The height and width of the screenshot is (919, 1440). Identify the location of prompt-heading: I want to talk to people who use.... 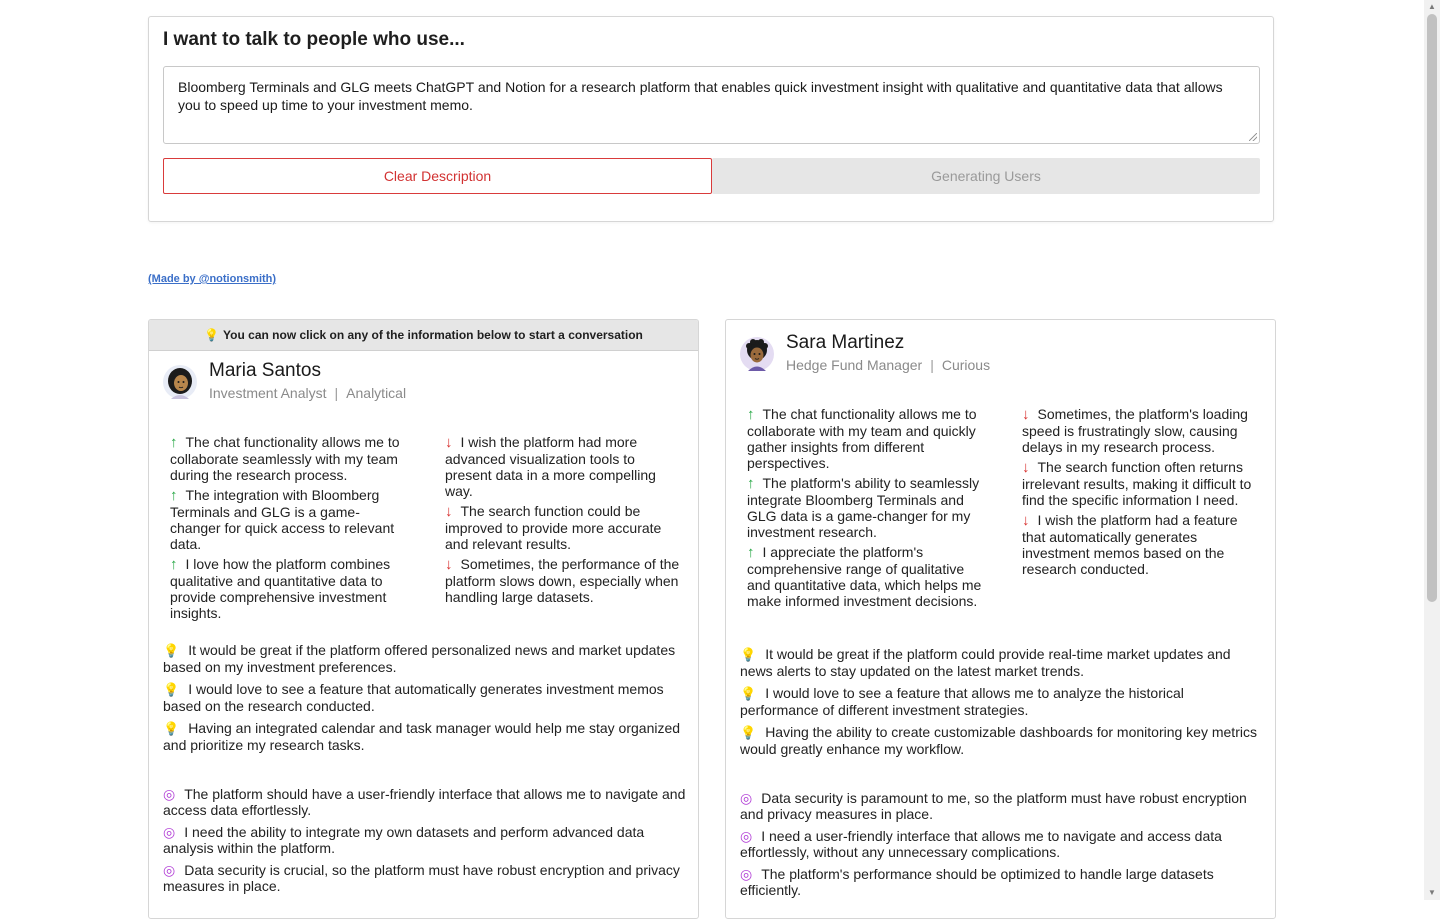
(314, 39).